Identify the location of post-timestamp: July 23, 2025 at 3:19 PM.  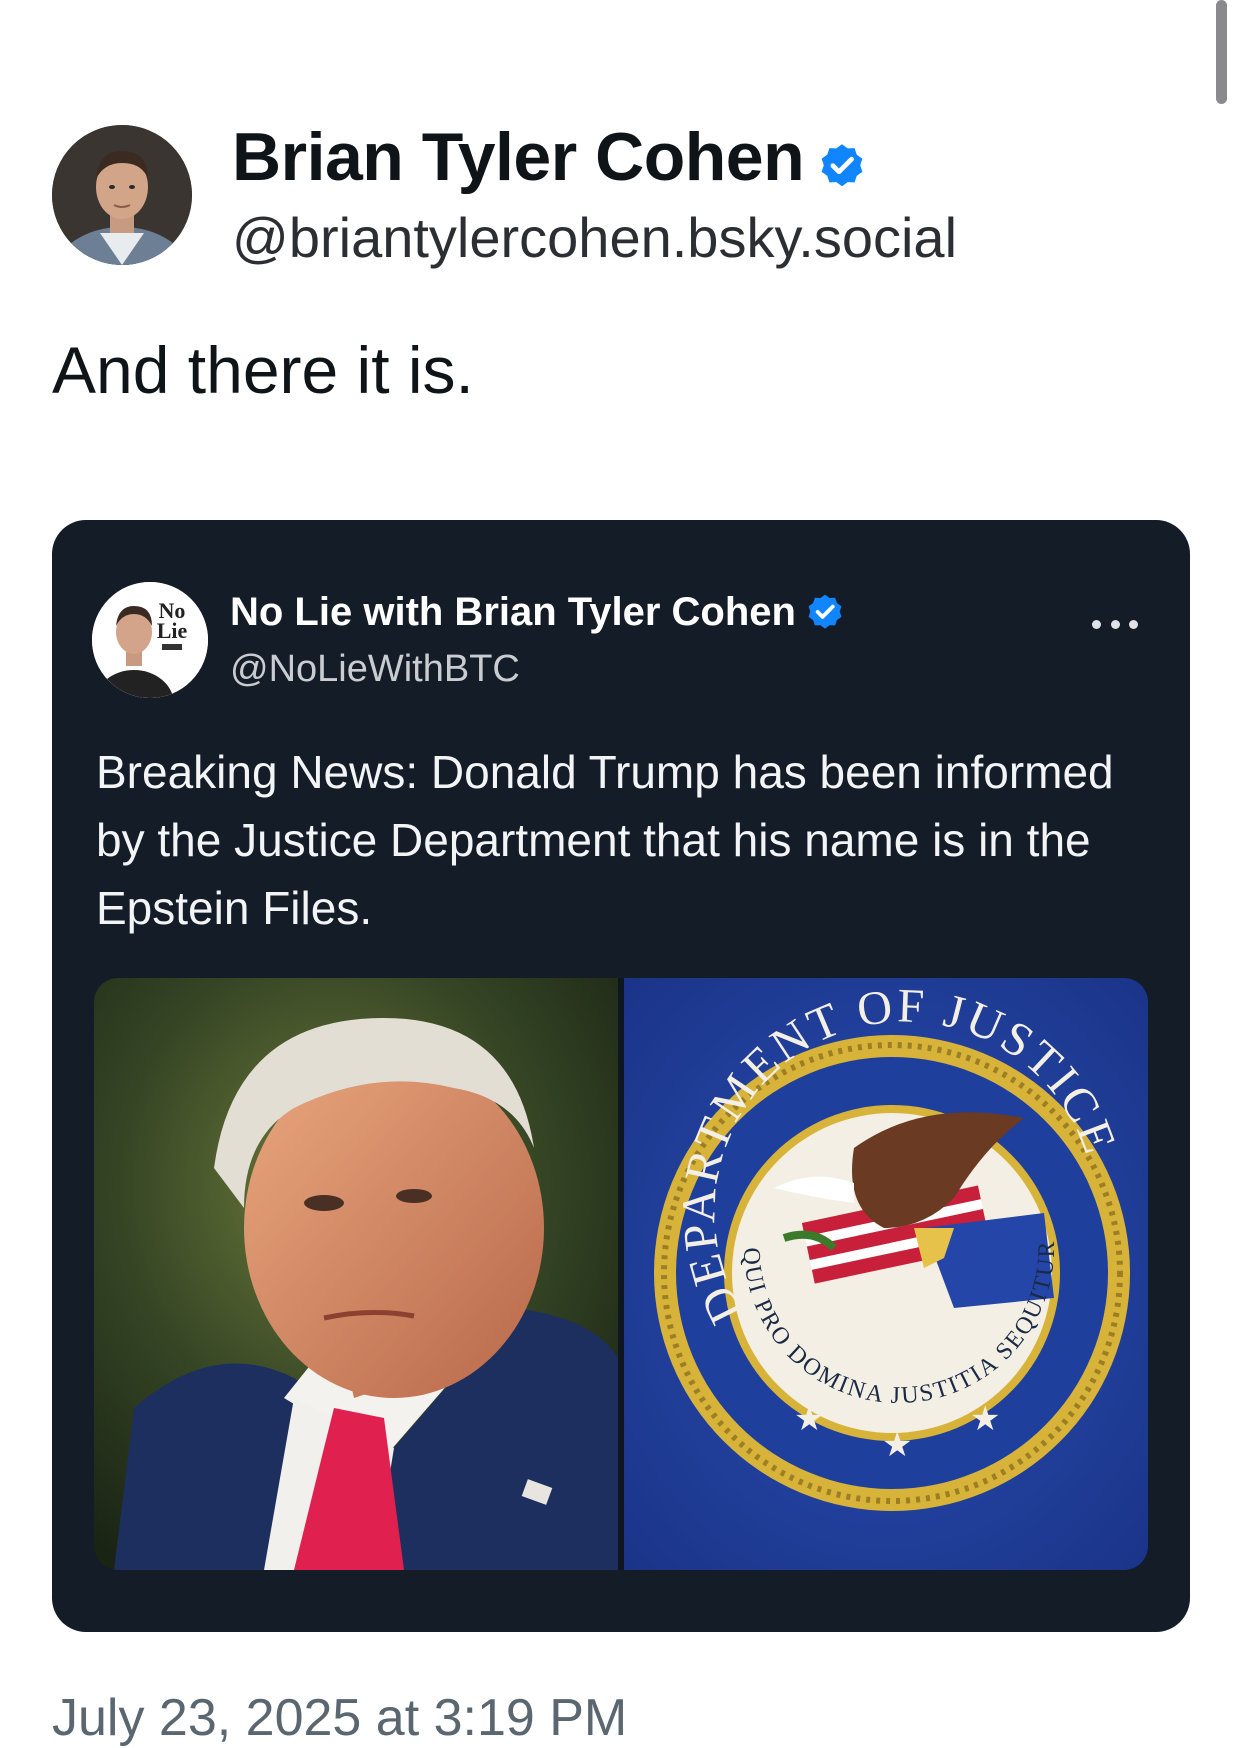
(339, 1718).